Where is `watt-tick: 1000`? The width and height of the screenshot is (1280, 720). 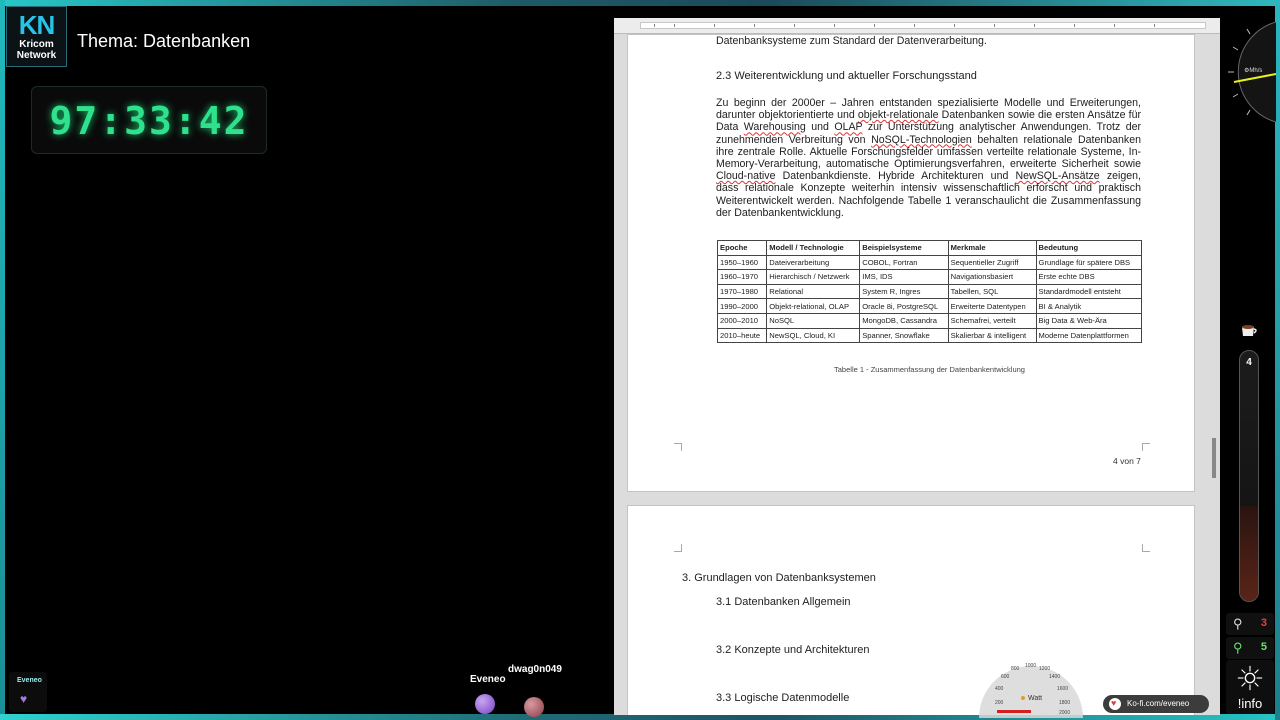 watt-tick: 1000 is located at coordinates (1030, 666).